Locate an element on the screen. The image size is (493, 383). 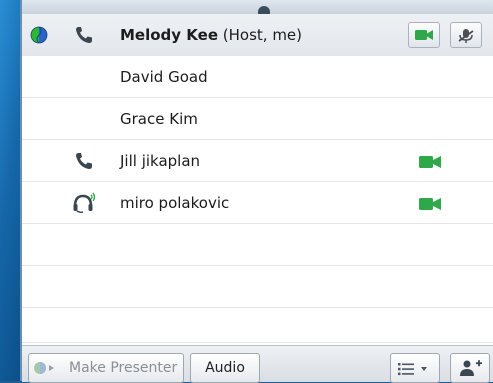
audio-button: Audio is located at coordinates (225, 368).